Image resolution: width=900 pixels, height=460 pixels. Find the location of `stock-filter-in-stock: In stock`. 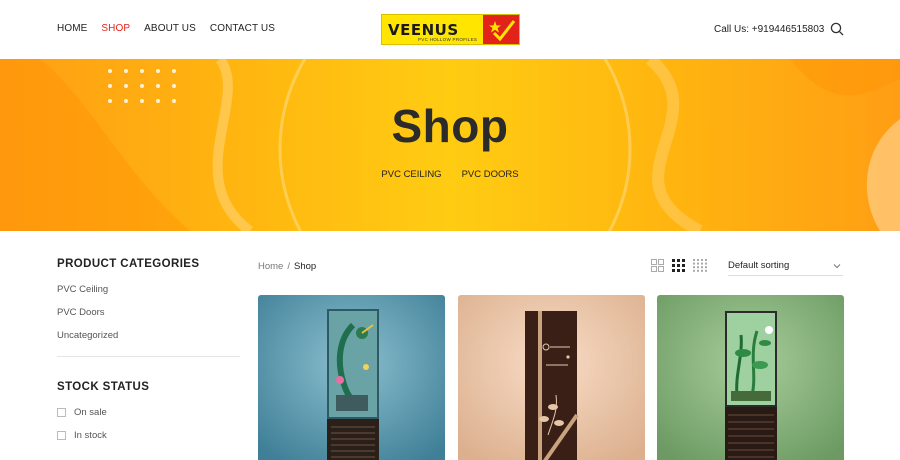

stock-filter-in-stock: In stock is located at coordinates (148, 441).